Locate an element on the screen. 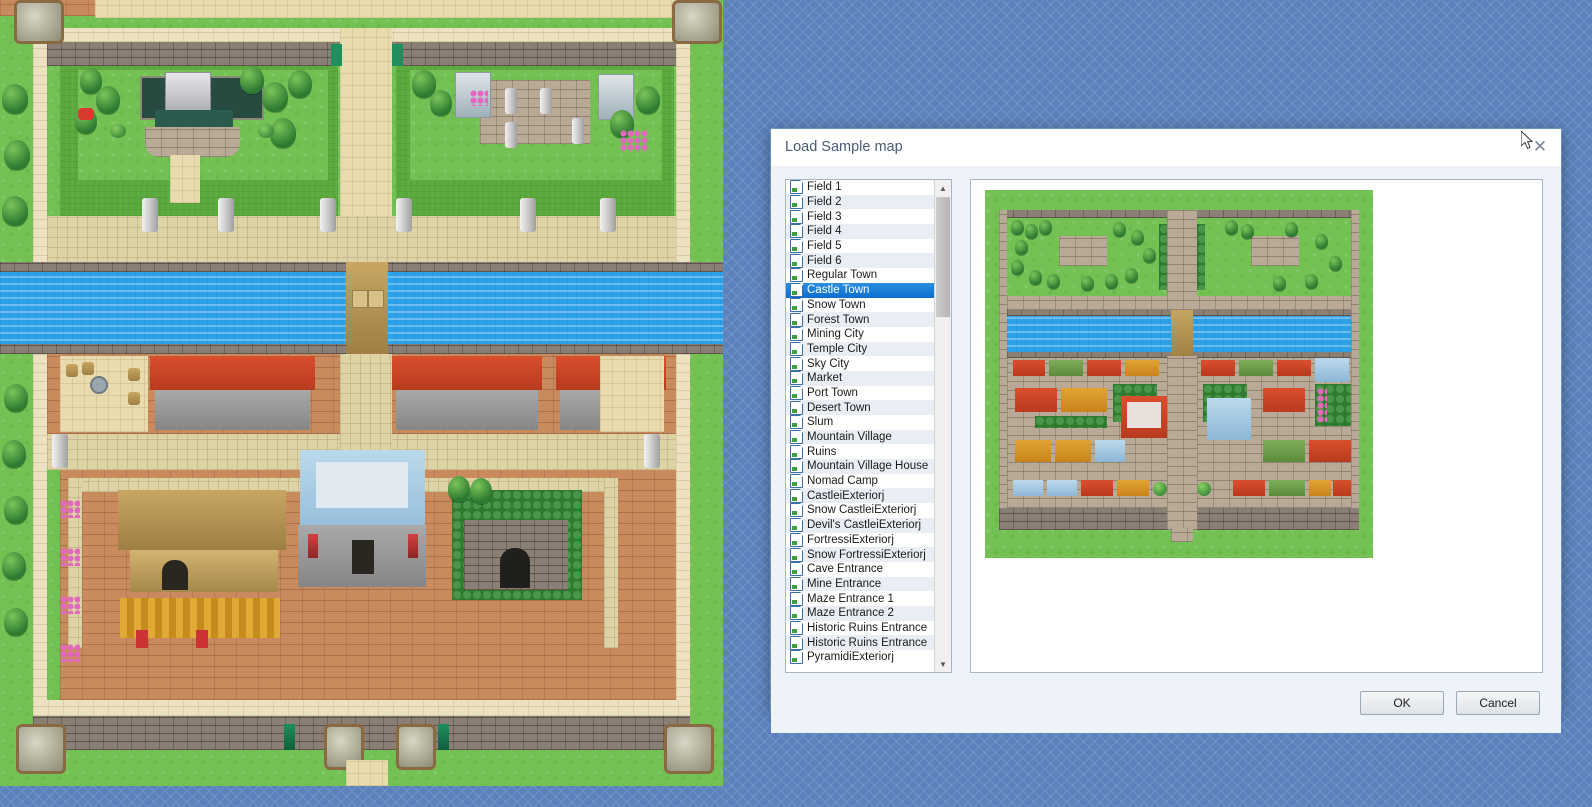 This screenshot has width=1592, height=807. list-item: Regular Town is located at coordinates (860, 275).